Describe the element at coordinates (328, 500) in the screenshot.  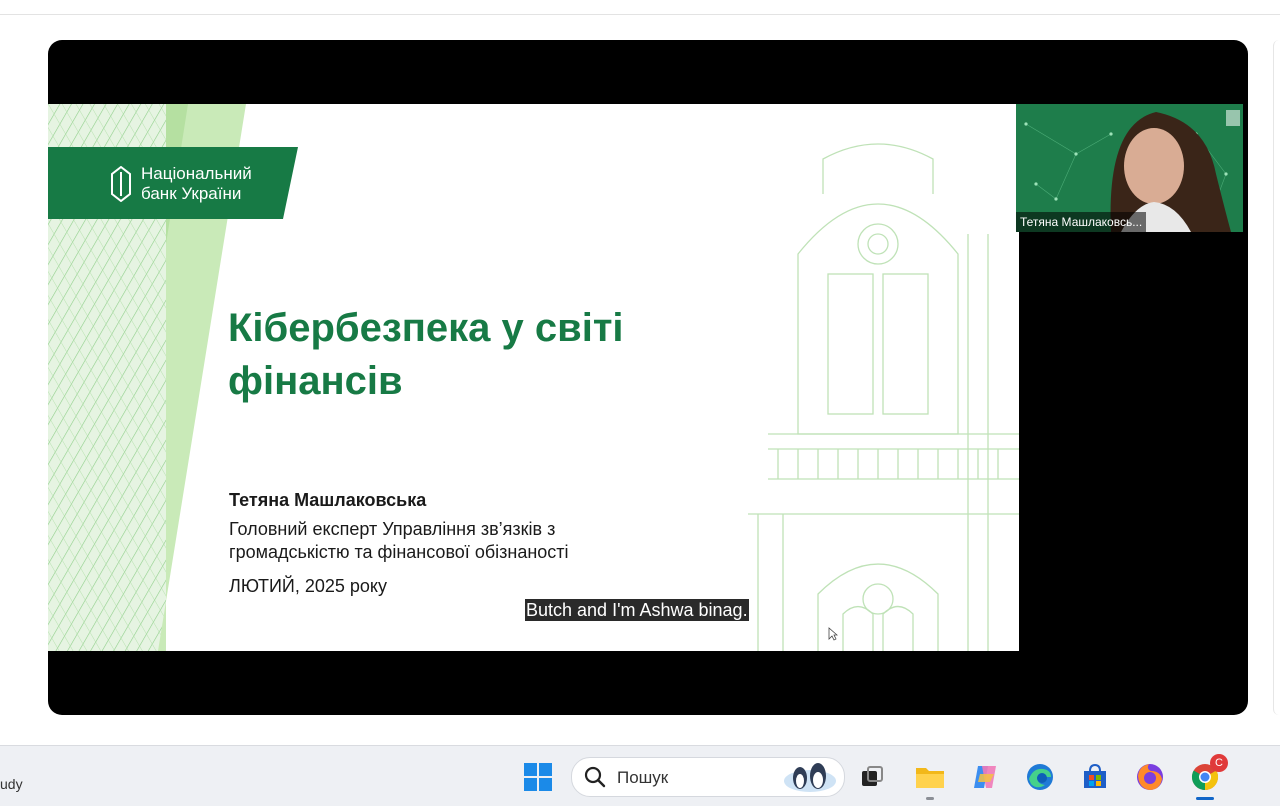
I see `speaker-name: Тетяна Машлаковська` at that location.